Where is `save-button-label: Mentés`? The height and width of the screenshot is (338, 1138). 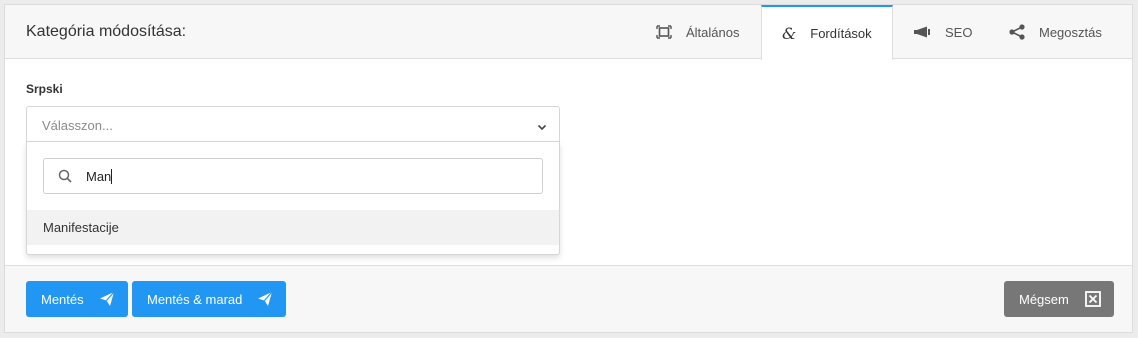 save-button-label: Mentés is located at coordinates (62, 299).